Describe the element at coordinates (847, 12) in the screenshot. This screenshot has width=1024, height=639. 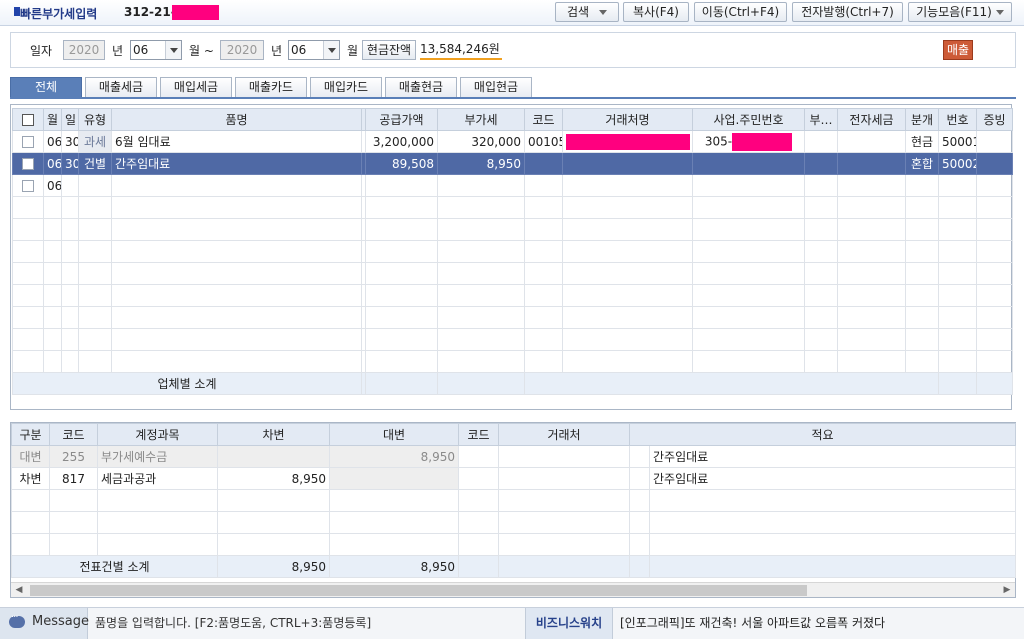
I see `einvoice-button: 전자발행(Ctrl+7)` at that location.